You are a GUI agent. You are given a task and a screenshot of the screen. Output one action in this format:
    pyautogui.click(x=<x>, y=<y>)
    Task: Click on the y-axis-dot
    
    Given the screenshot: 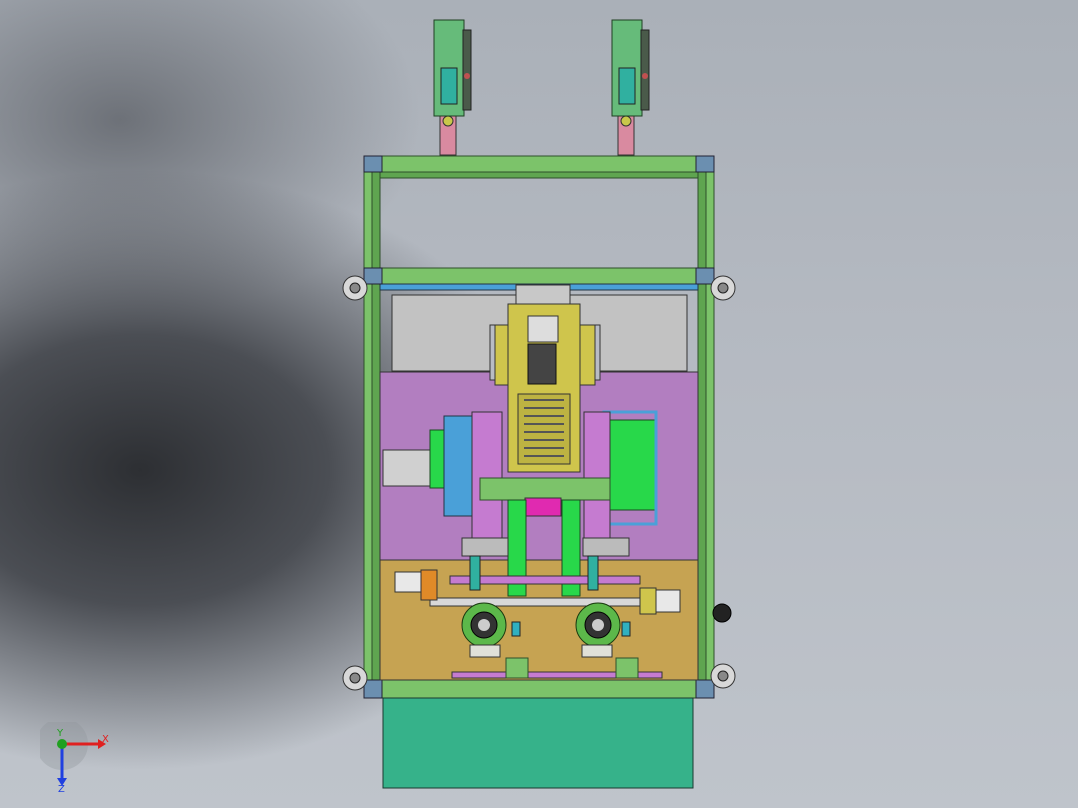 What is the action you would take?
    pyautogui.click(x=62, y=744)
    